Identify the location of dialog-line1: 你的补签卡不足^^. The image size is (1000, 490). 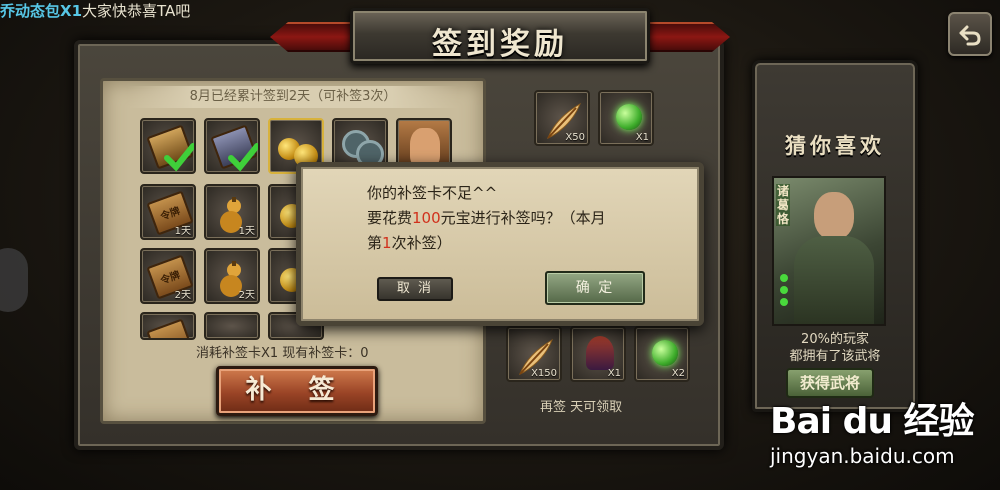
(432, 193).